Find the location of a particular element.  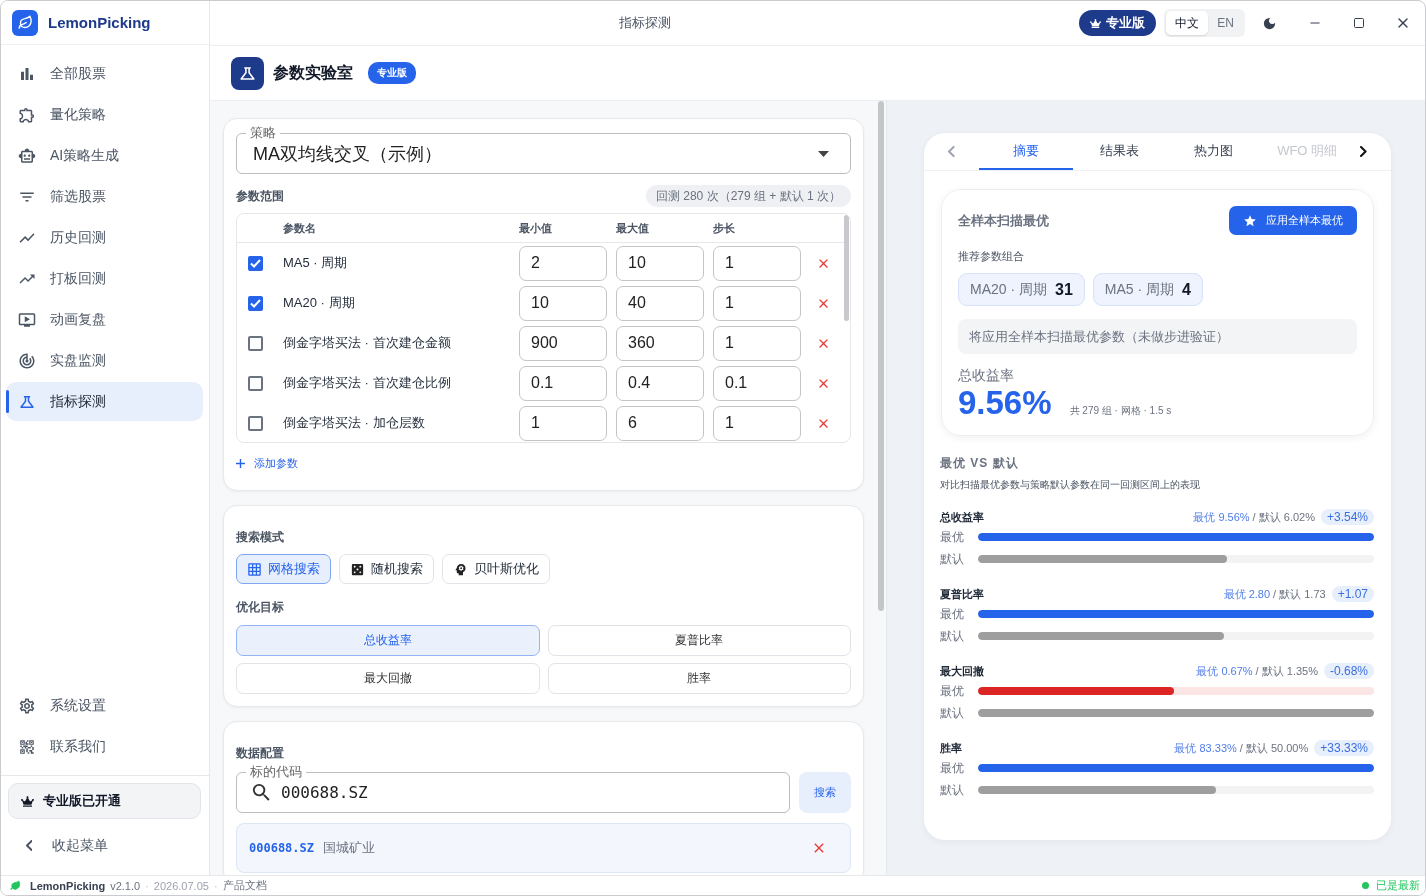

docs-link: 产品文档 is located at coordinates (244, 885).